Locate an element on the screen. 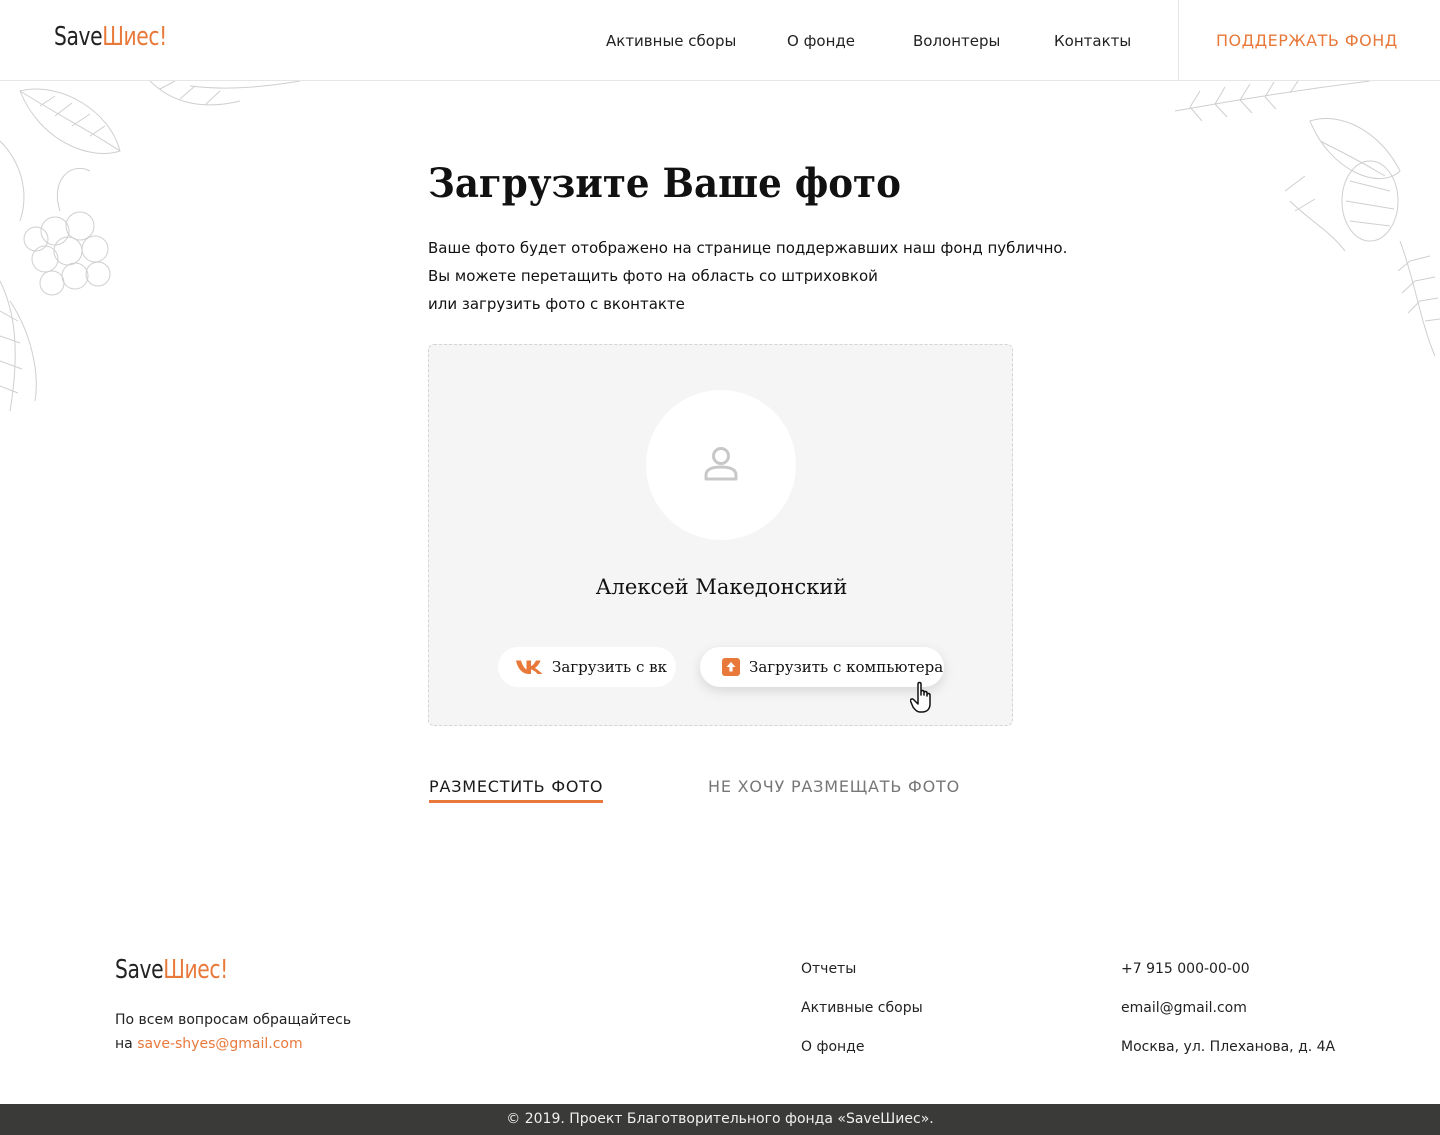  footer-logo: SaveШиес! is located at coordinates (171, 970).